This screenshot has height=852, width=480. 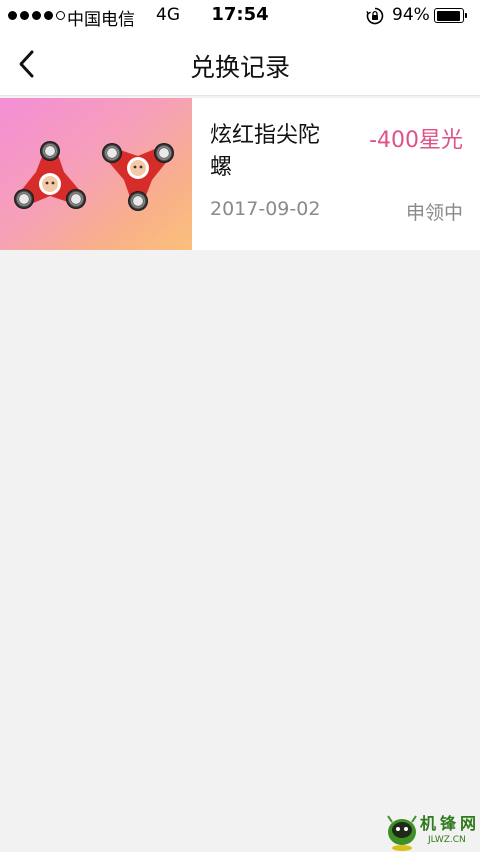 What do you see at coordinates (450, 823) in the screenshot?
I see `watermark-text: 机锋网` at bounding box center [450, 823].